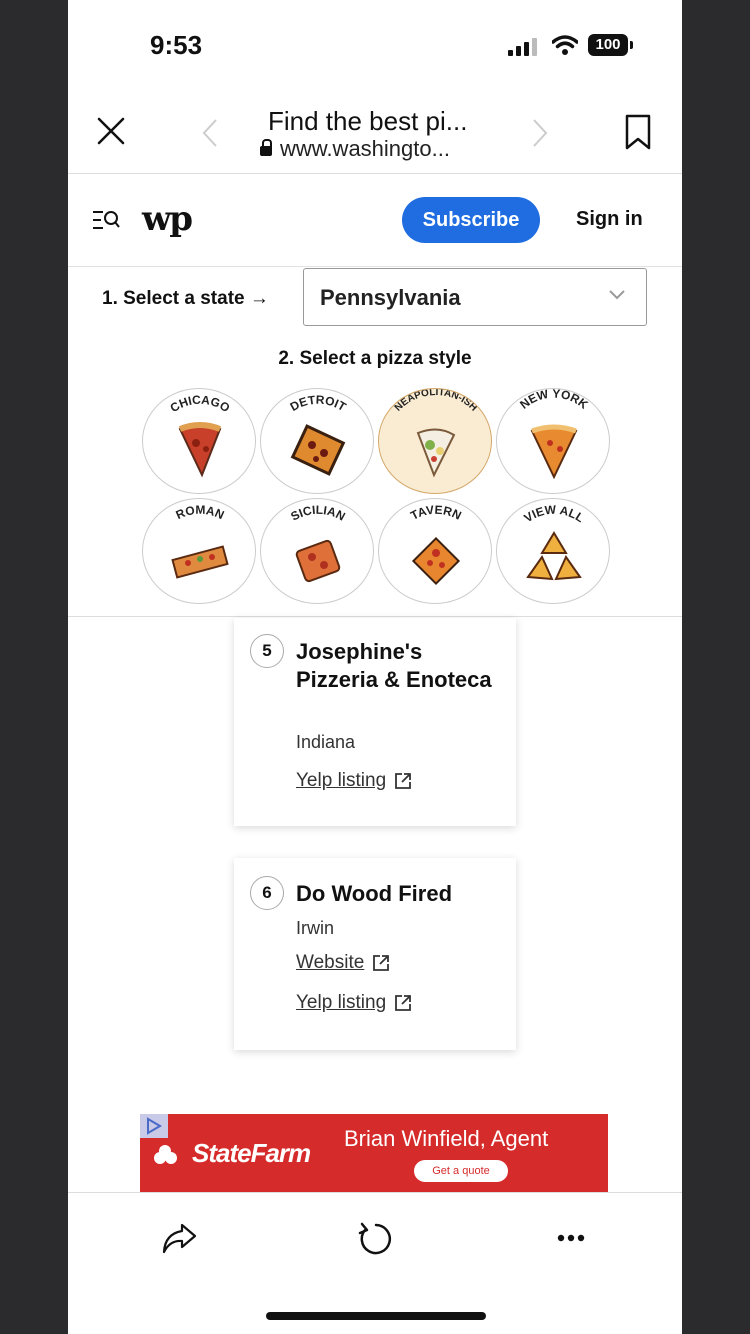 The height and width of the screenshot is (1334, 750). Describe the element at coordinates (436, 453) in the screenshot. I see `neapolitan-pizza-icon` at that location.